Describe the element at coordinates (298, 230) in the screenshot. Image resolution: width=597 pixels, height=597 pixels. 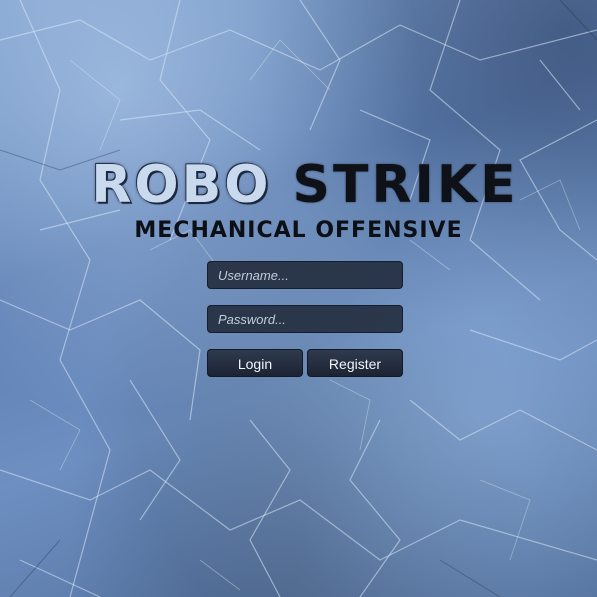
I see `game-subtitle: MECHANICAL OFFENSIVE` at that location.